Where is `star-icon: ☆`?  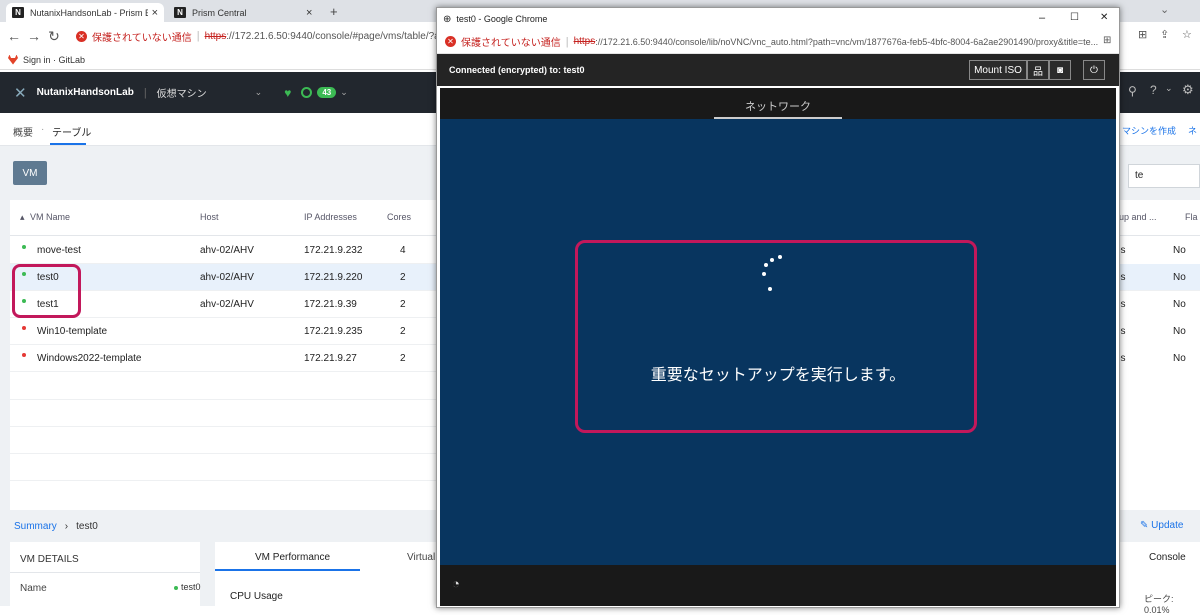 star-icon: ☆ is located at coordinates (1187, 34).